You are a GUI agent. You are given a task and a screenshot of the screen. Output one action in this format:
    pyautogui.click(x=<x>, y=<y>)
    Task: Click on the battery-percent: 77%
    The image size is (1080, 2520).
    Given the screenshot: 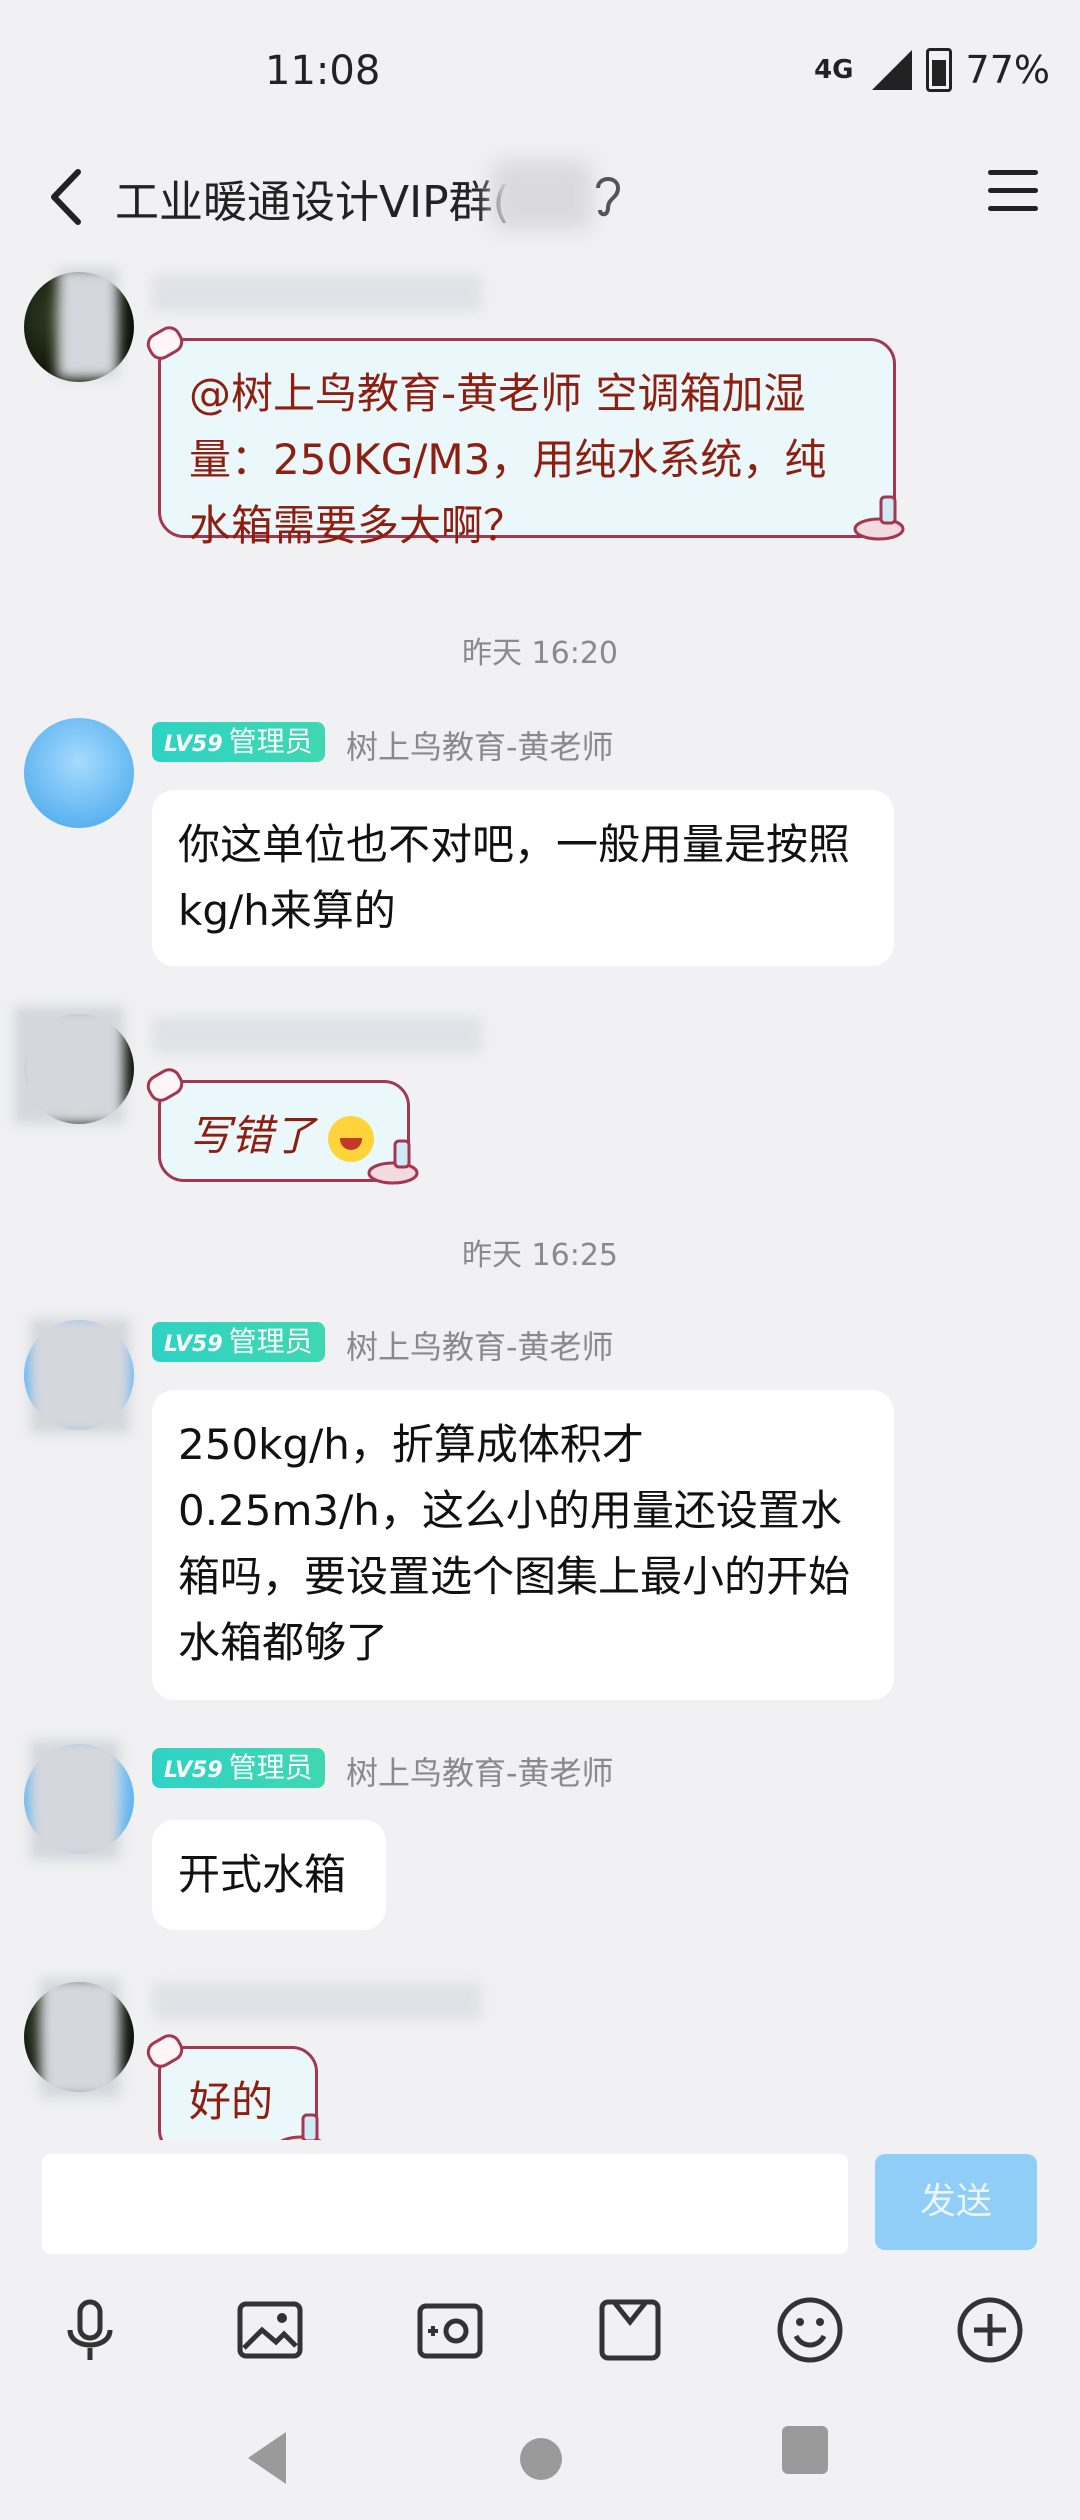 What is the action you would take?
    pyautogui.click(x=1007, y=70)
    